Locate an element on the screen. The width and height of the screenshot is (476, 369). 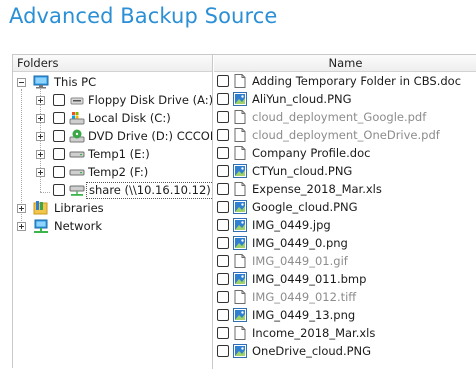
file-row: cloud_deployment_Google.pdf is located at coordinates (345, 117).